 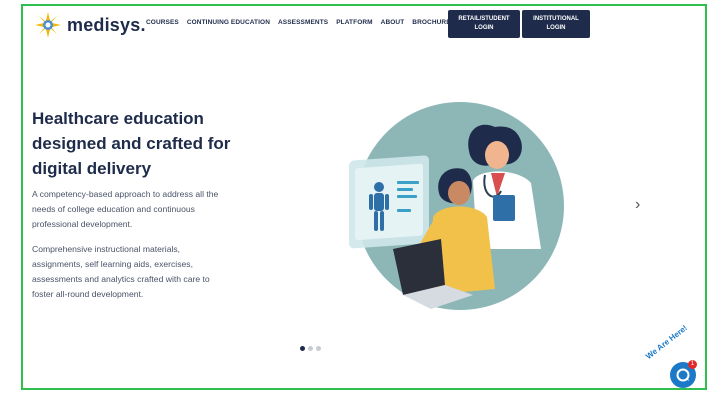 I want to click on nav-about: ABOUT, so click(x=393, y=22).